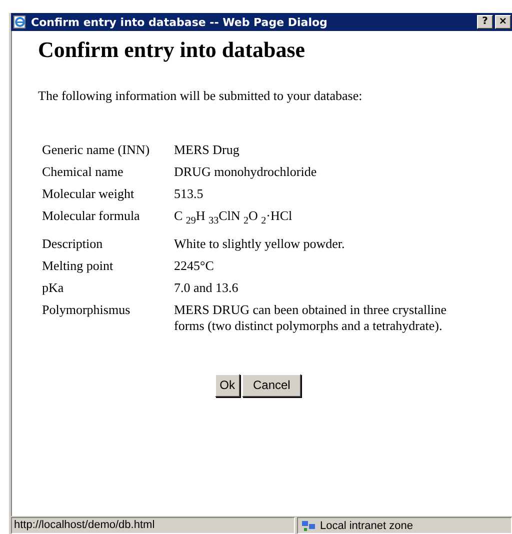  What do you see at coordinates (53, 288) in the screenshot?
I see `field-label: pKa` at bounding box center [53, 288].